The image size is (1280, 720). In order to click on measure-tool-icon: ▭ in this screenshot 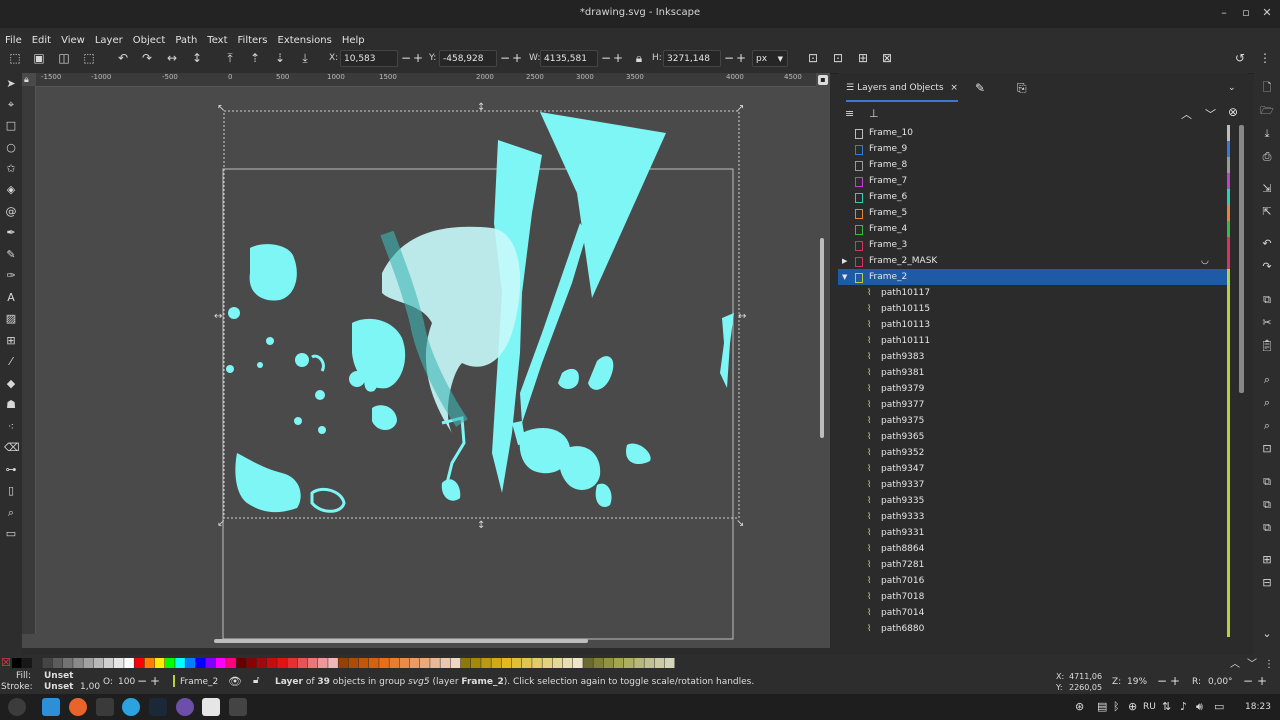, I will do `click(11, 534)`.